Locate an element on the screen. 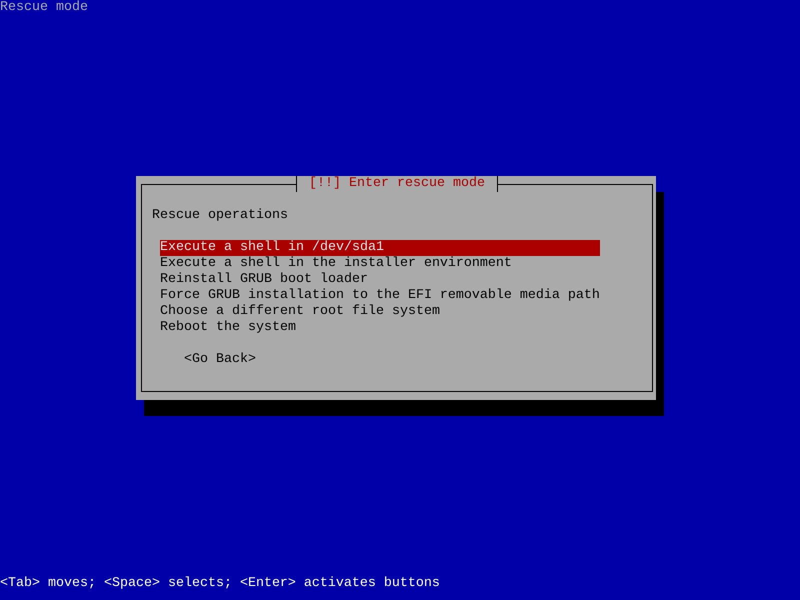  go-back-button: <Go Back> is located at coordinates (220, 360).